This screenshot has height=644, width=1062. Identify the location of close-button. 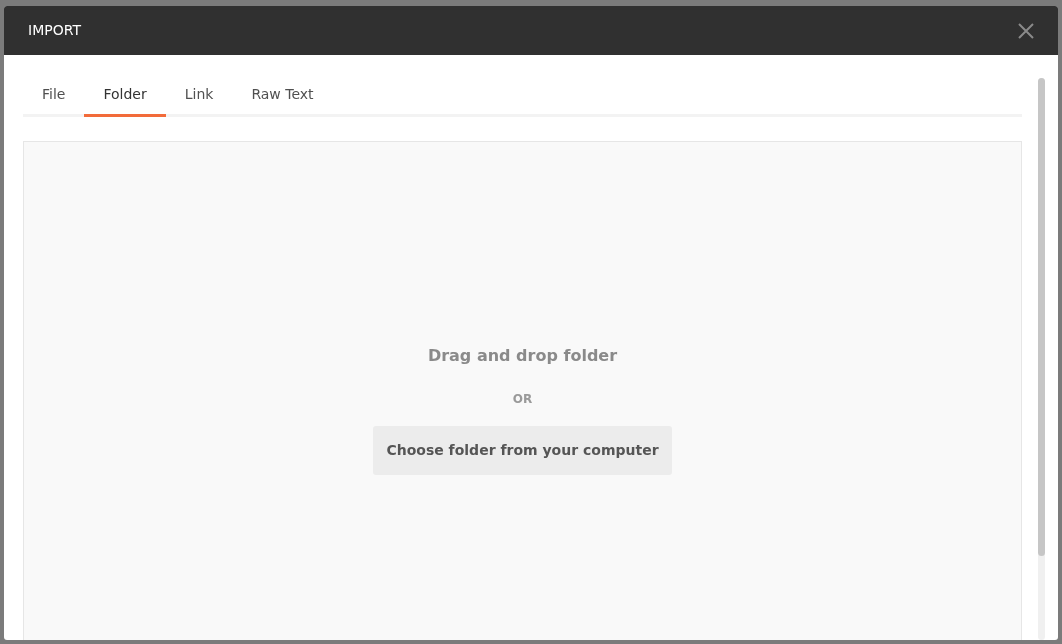
(1026, 30).